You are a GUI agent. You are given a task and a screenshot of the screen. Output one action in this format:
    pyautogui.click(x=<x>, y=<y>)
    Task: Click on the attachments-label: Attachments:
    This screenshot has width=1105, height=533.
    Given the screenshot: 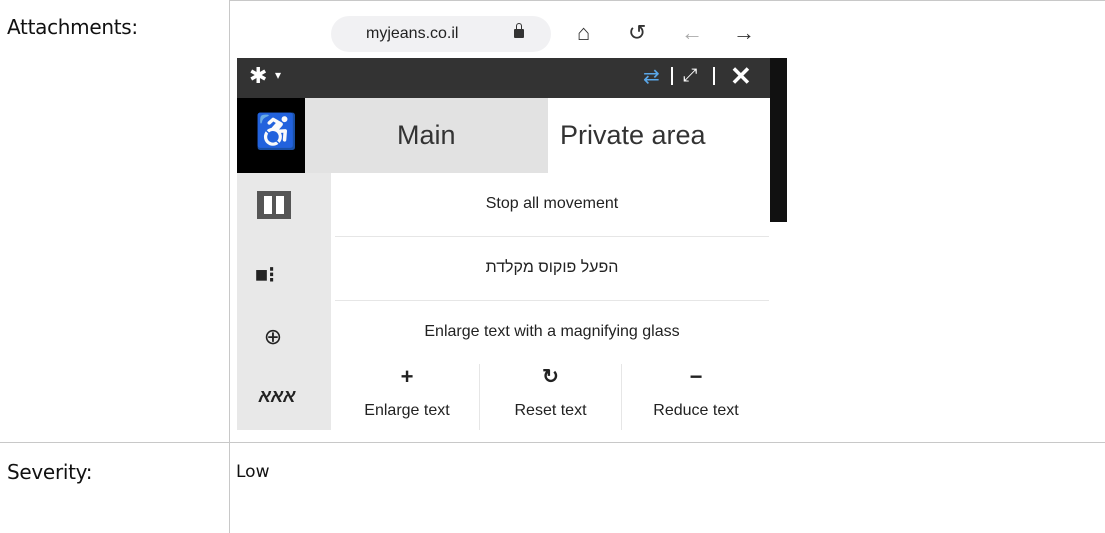 What is the action you would take?
    pyautogui.click(x=72, y=27)
    